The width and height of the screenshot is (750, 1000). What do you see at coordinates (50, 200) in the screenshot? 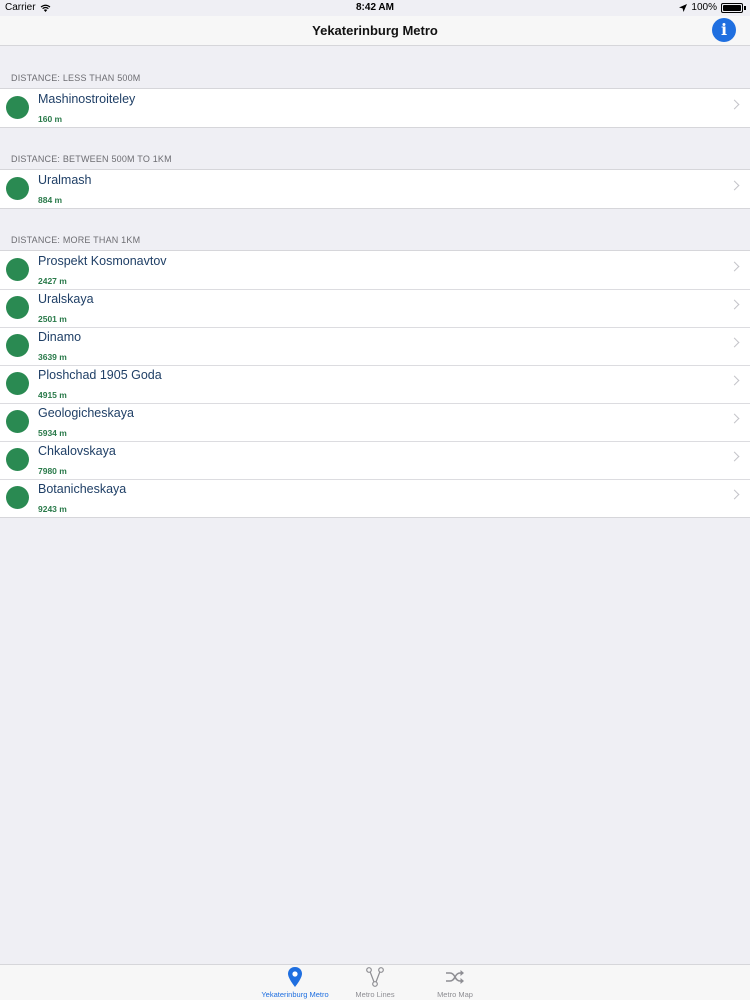
I see `station-distance: 884 m` at bounding box center [50, 200].